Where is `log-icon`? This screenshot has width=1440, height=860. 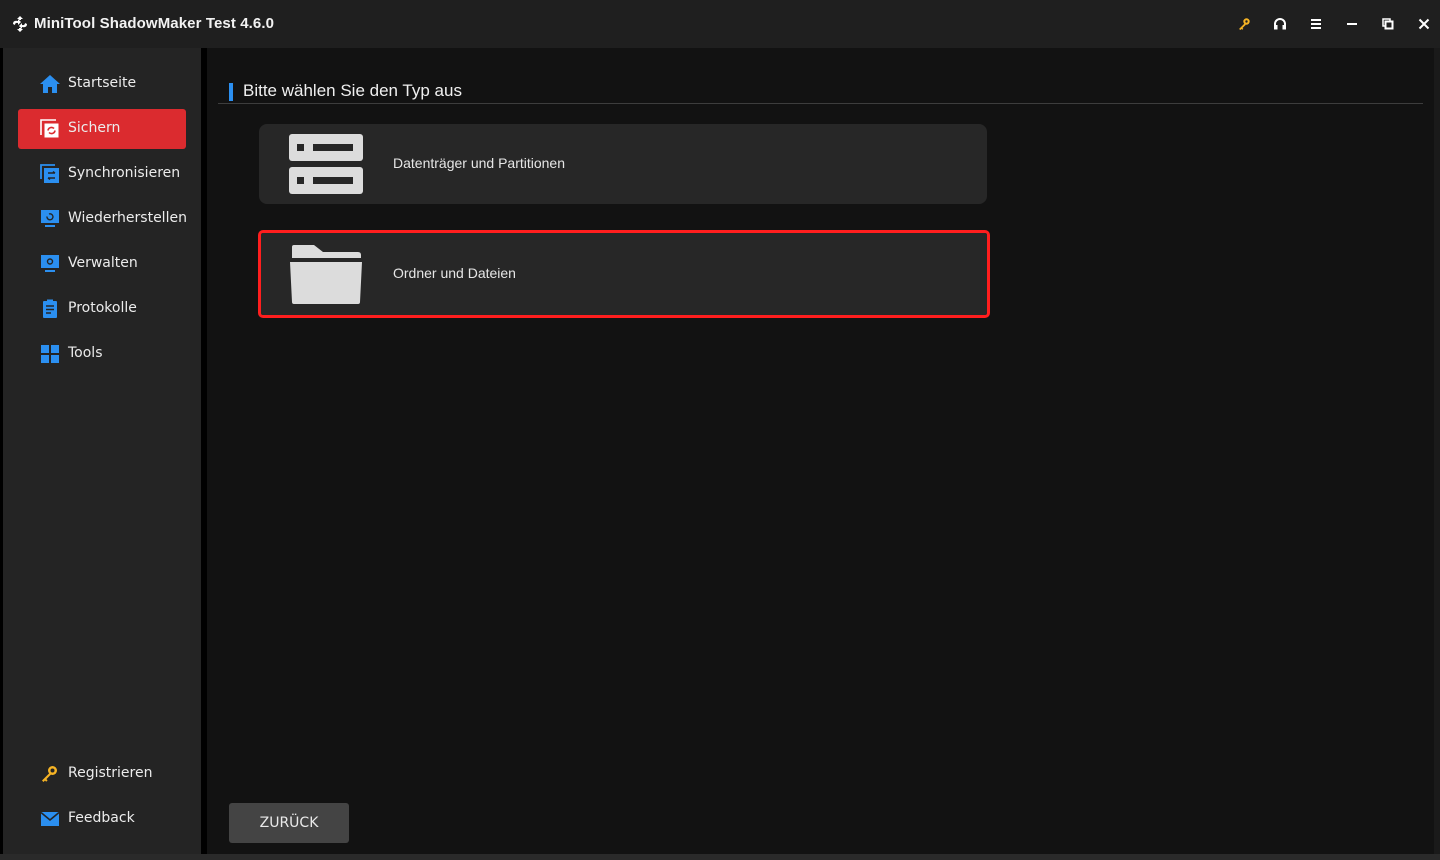 log-icon is located at coordinates (50, 308).